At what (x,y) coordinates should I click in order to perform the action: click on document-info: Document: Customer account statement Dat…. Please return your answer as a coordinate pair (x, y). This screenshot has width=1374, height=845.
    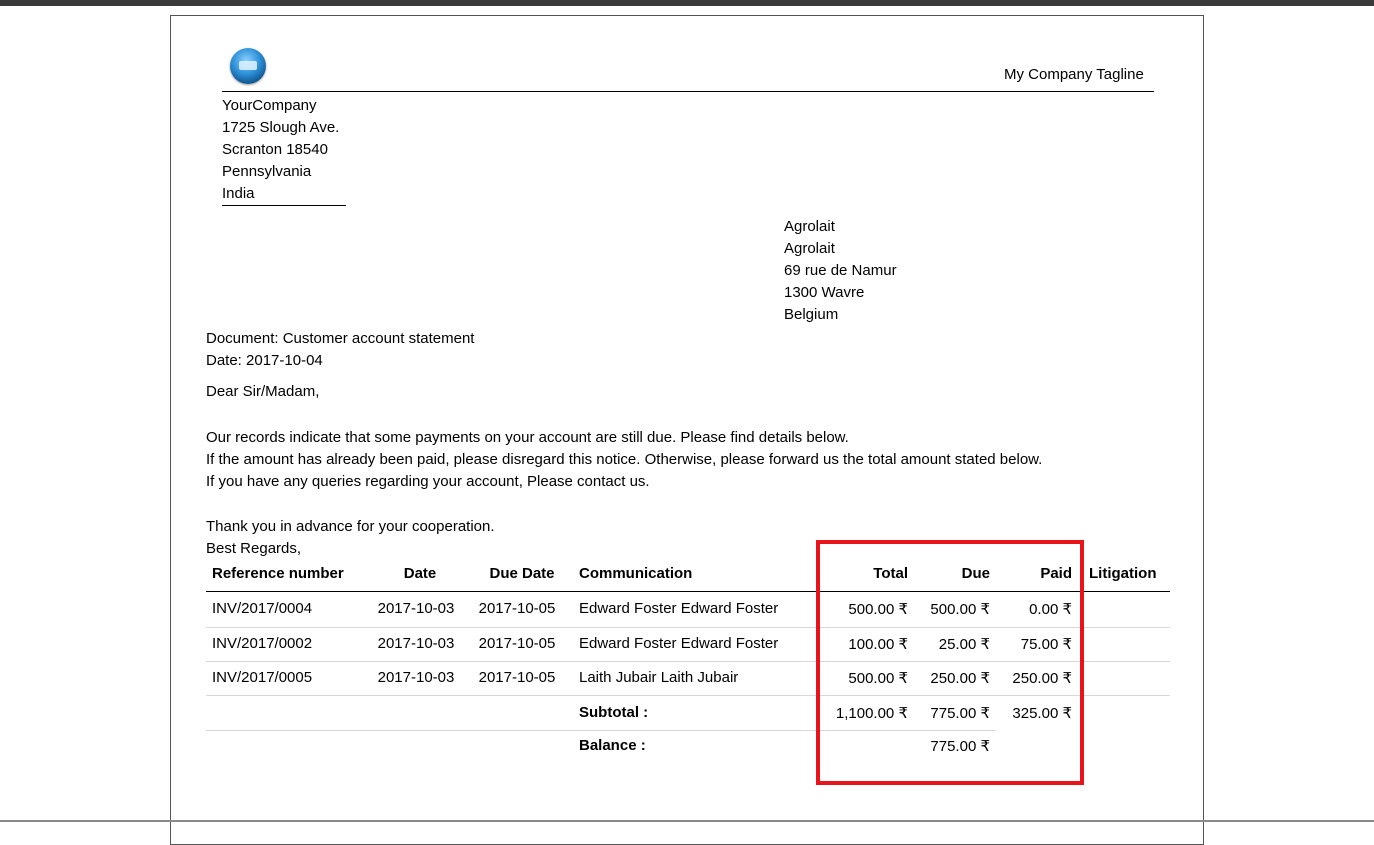
    Looking at the image, I should click on (340, 350).